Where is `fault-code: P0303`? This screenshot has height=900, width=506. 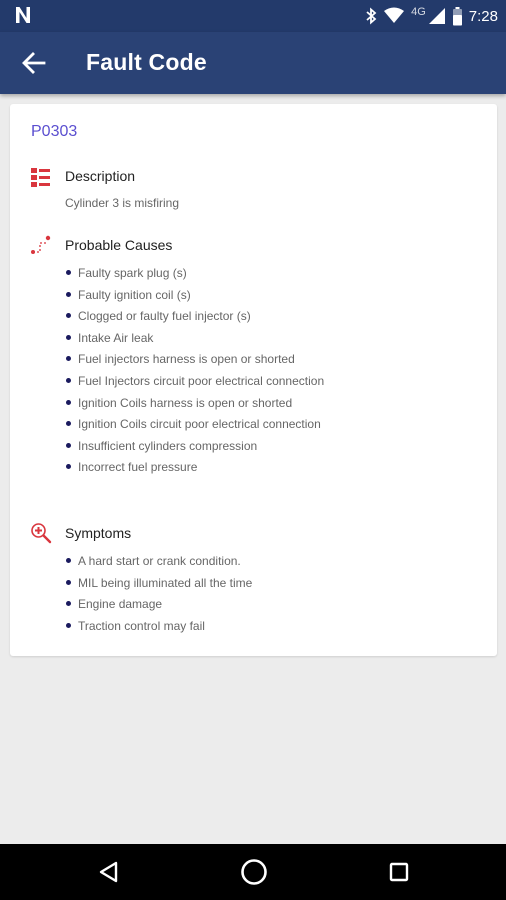
fault-code: P0303 is located at coordinates (54, 131).